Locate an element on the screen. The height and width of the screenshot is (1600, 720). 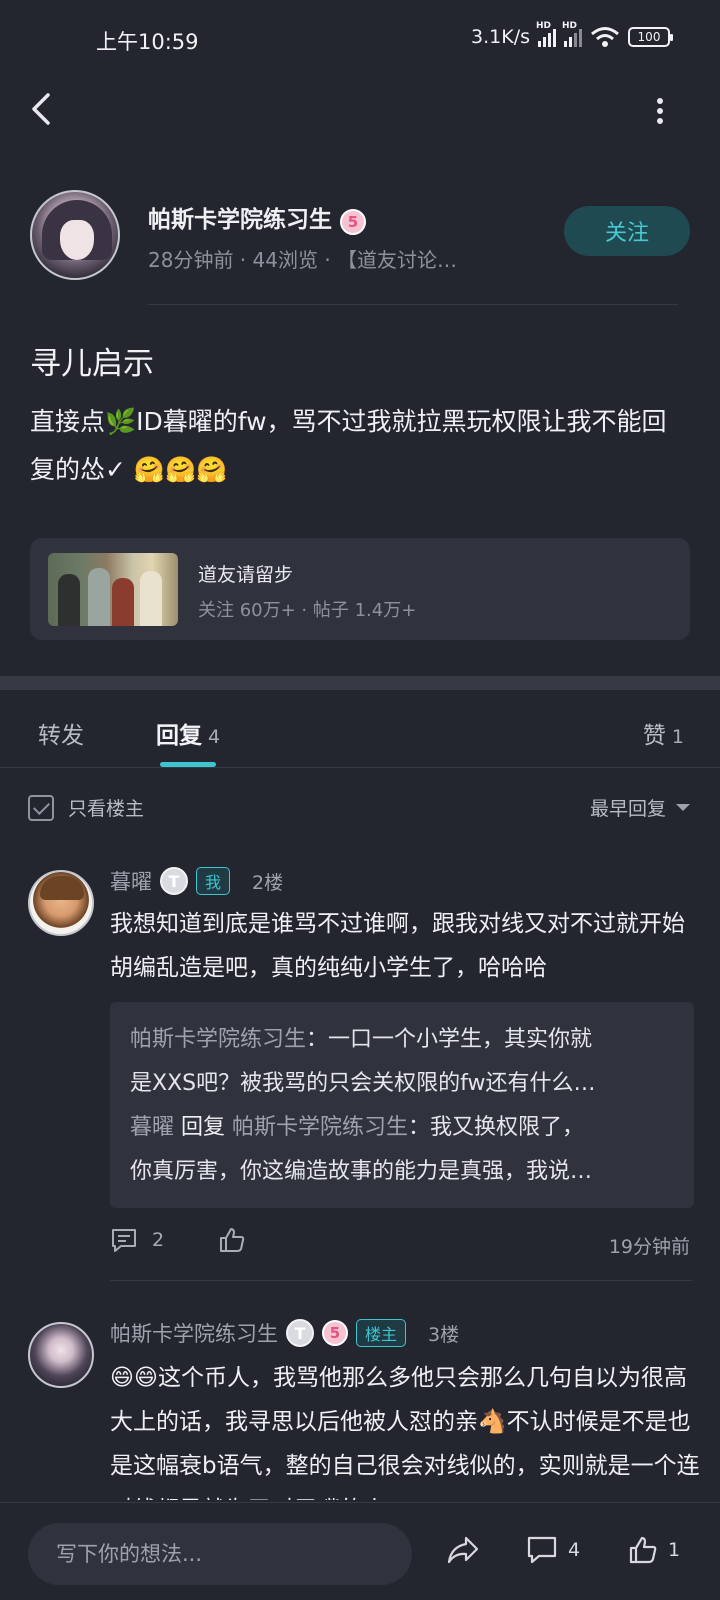
sort-dropdown: 最早回复 is located at coordinates (640, 807).